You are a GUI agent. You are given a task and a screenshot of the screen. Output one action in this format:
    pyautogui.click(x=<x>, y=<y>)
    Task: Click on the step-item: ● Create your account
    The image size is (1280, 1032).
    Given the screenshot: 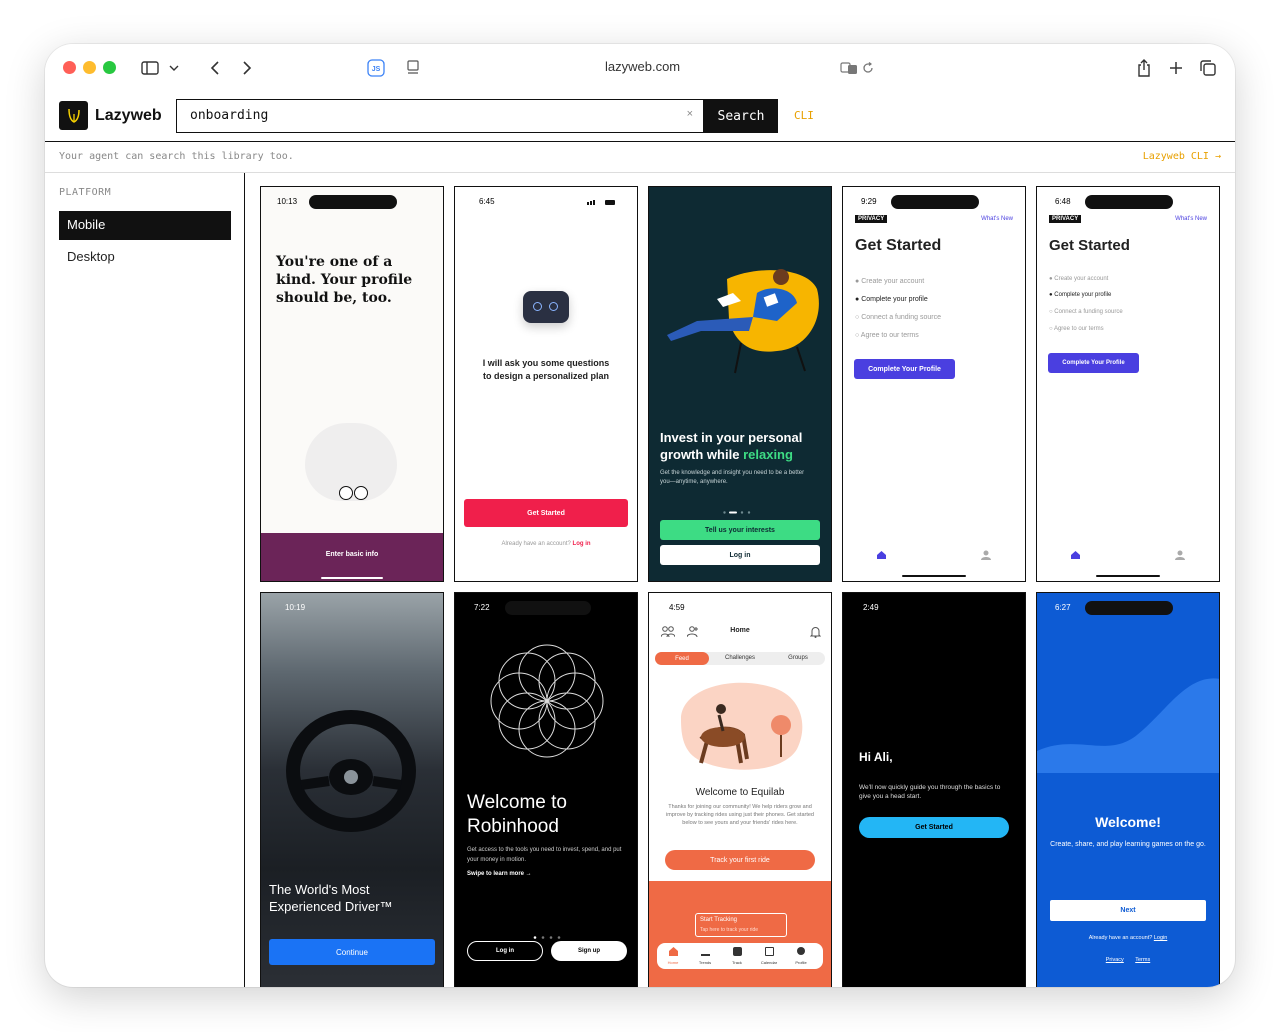 What is the action you would take?
    pyautogui.click(x=1079, y=279)
    